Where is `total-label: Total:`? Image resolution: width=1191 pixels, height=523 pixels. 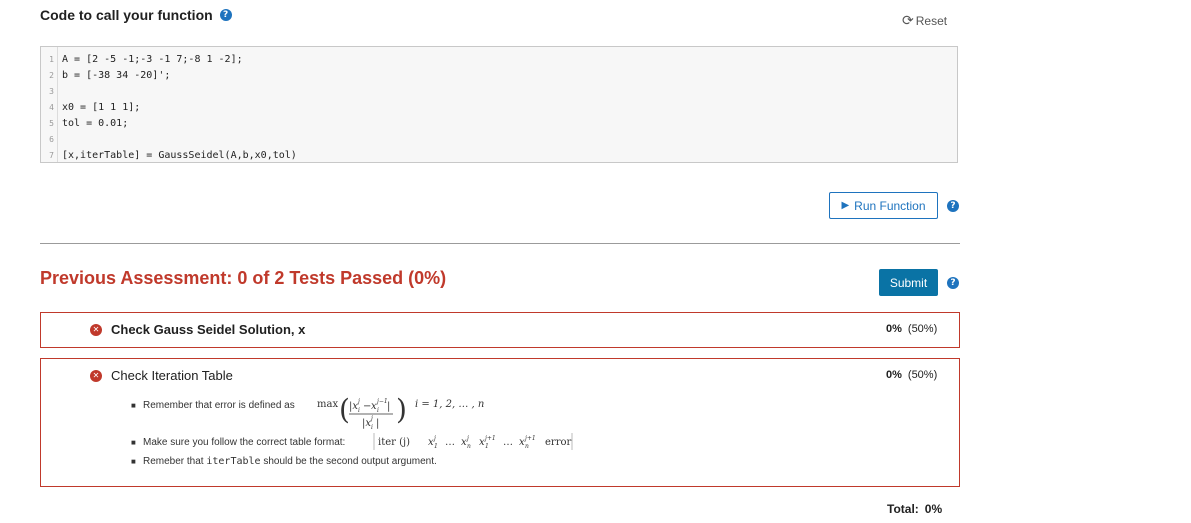
total-label: Total: is located at coordinates (903, 509).